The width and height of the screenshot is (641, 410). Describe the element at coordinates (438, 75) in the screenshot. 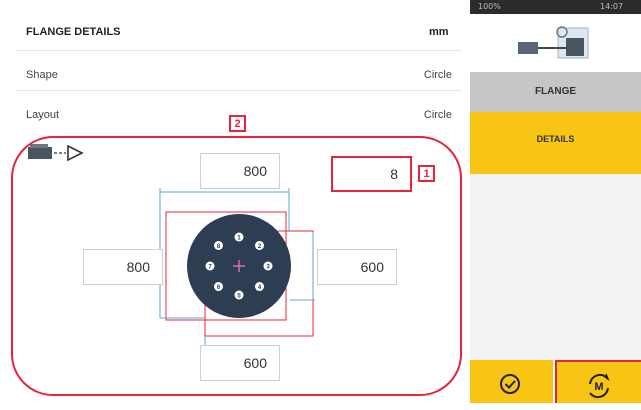

I see `shape-value: Circle` at that location.